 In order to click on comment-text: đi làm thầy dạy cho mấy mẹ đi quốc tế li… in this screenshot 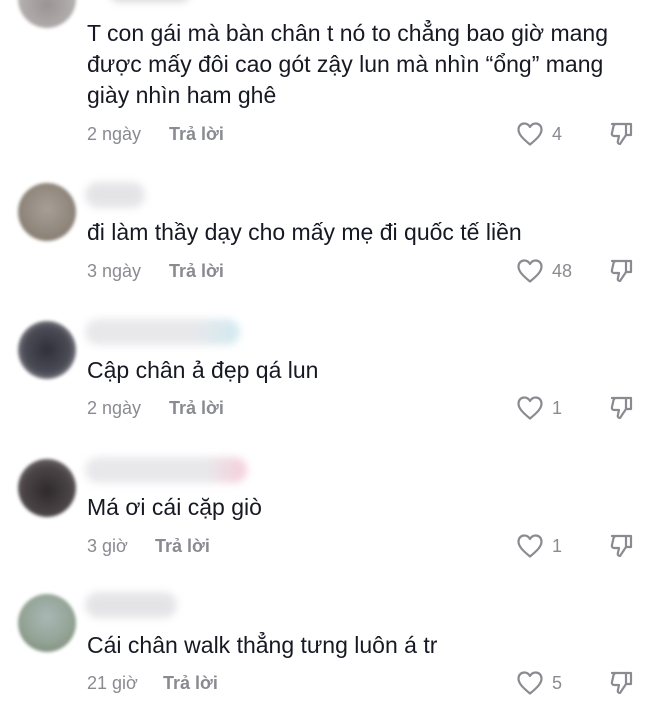, I will do `click(304, 232)`.